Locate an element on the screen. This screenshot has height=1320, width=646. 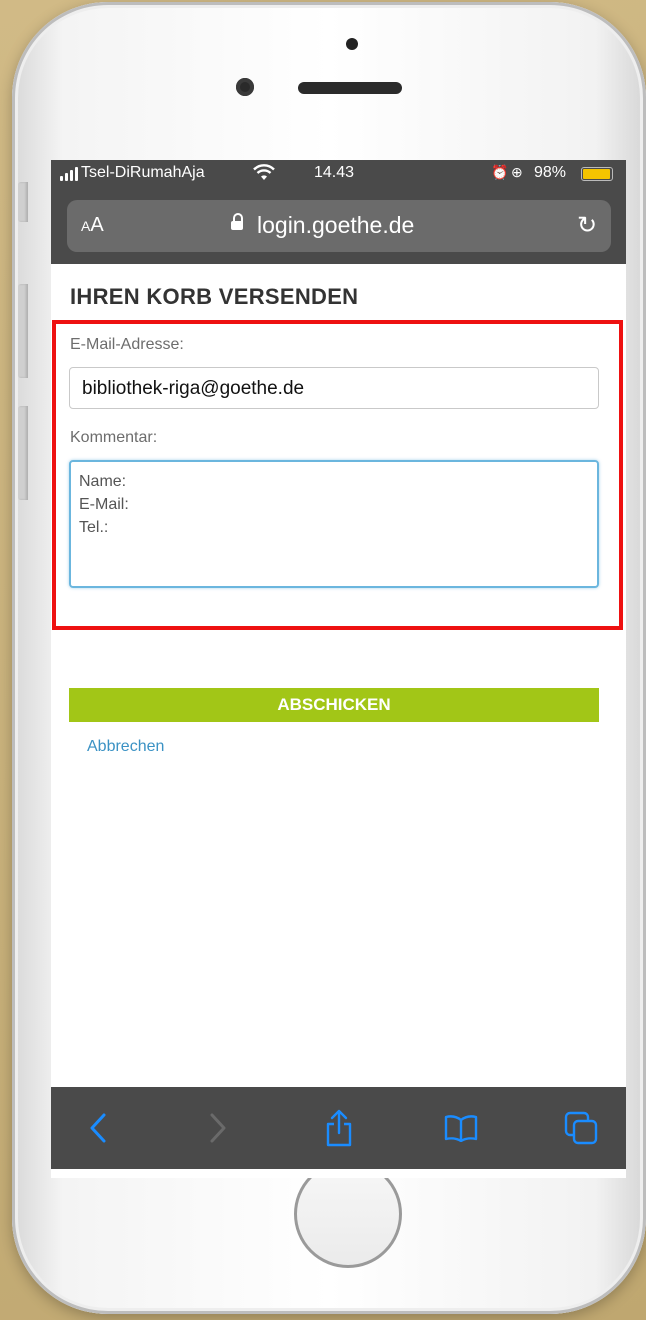
signal-icon is located at coordinates (69, 174).